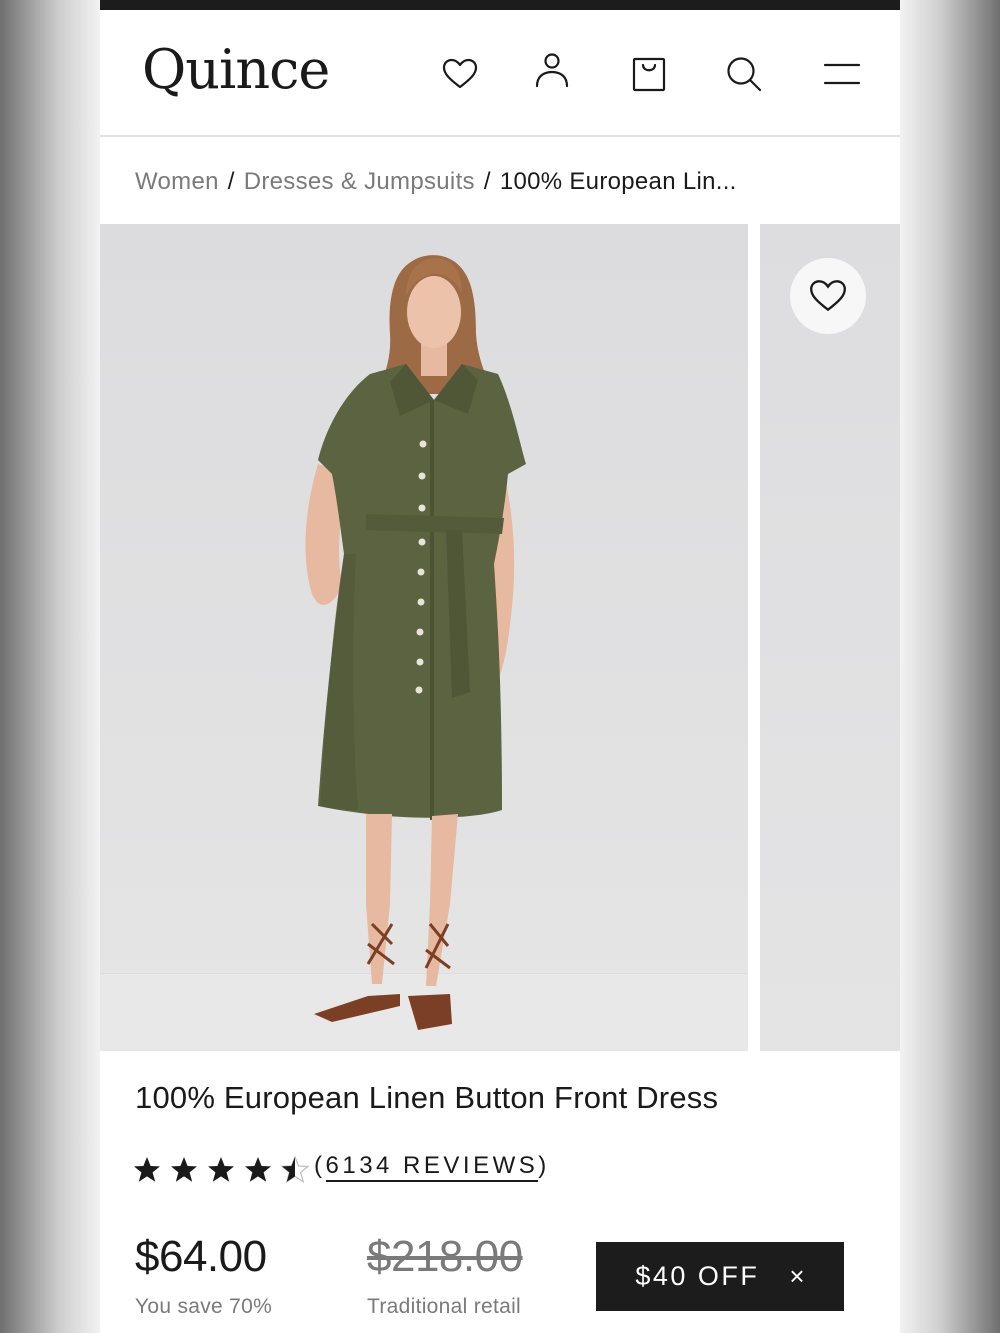 The image size is (1000, 1333). Describe the element at coordinates (427, 1097) in the screenshot. I see `product-title: 100% European Linen Button Front Dress` at that location.